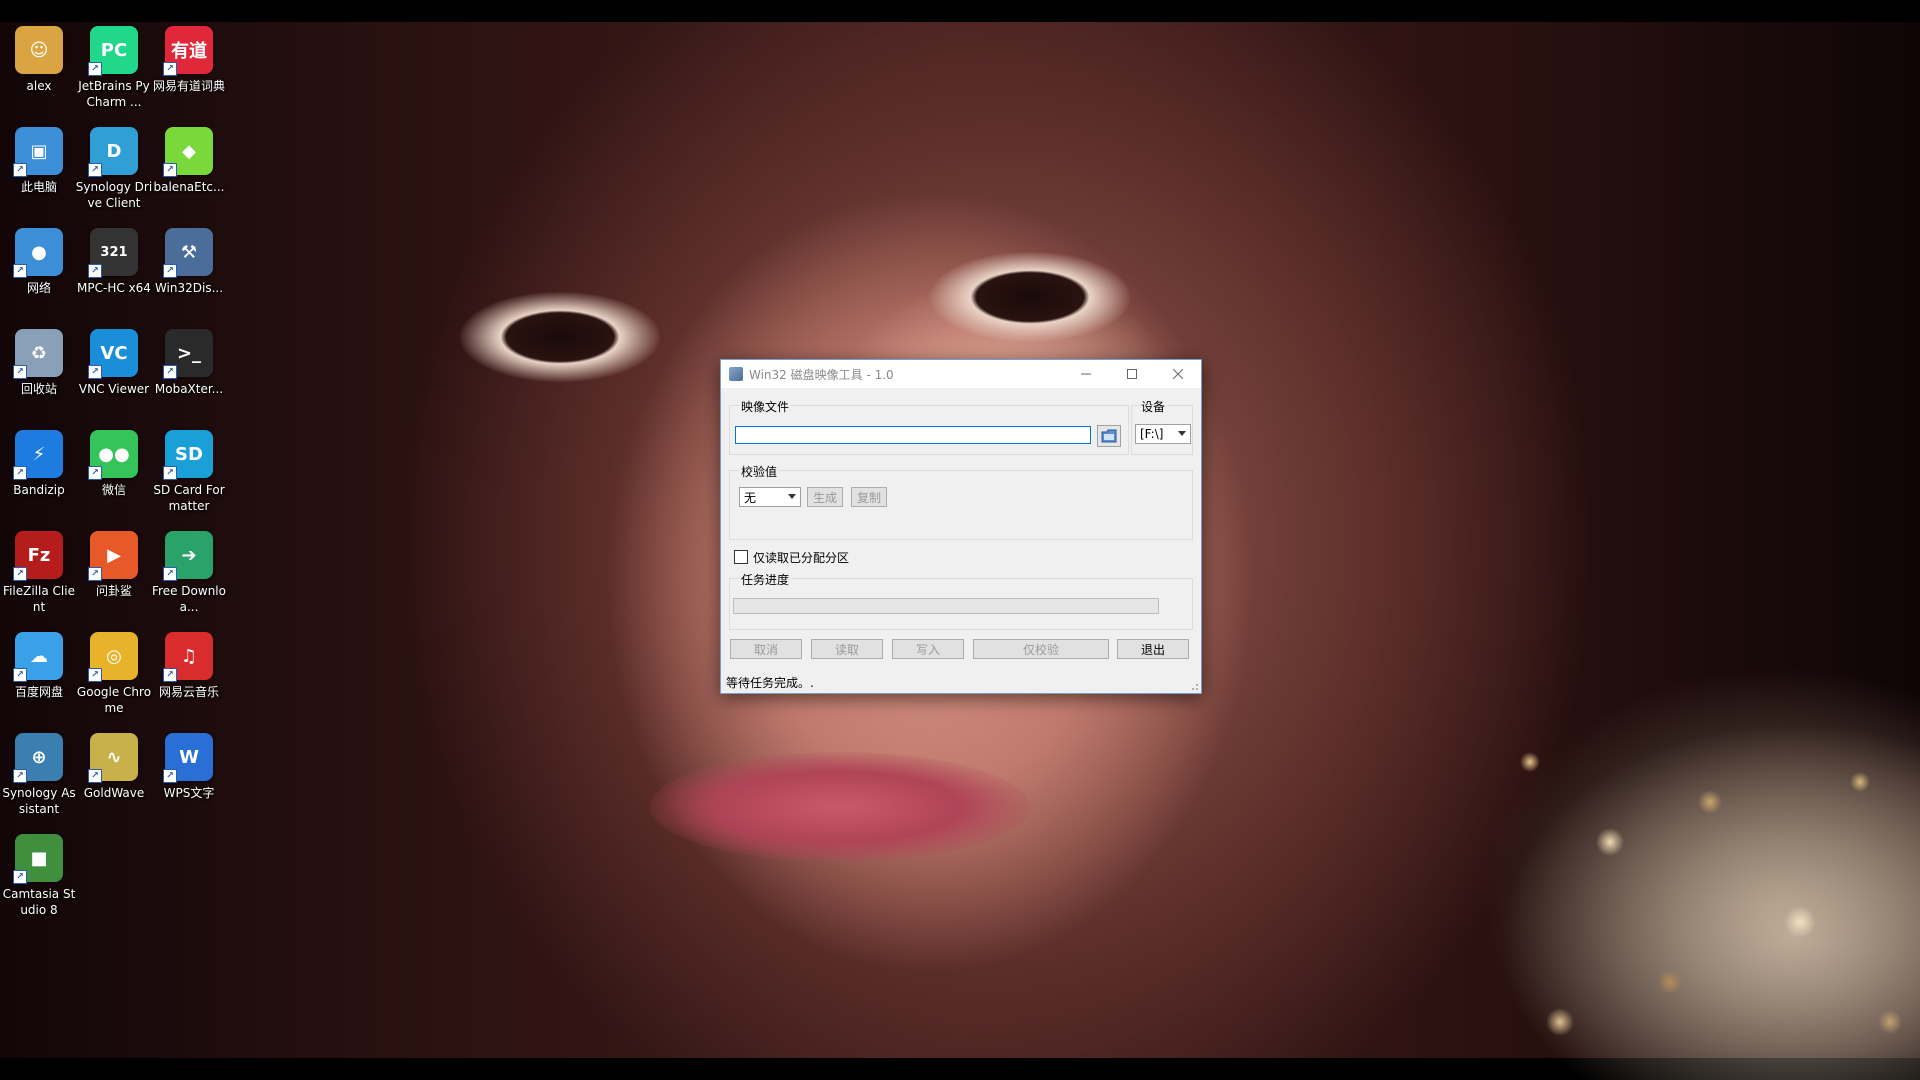 The width and height of the screenshot is (1920, 1080). Describe the element at coordinates (114, 767) in the screenshot. I see `desktop-icon: ∿ ↗ GoldWave` at that location.